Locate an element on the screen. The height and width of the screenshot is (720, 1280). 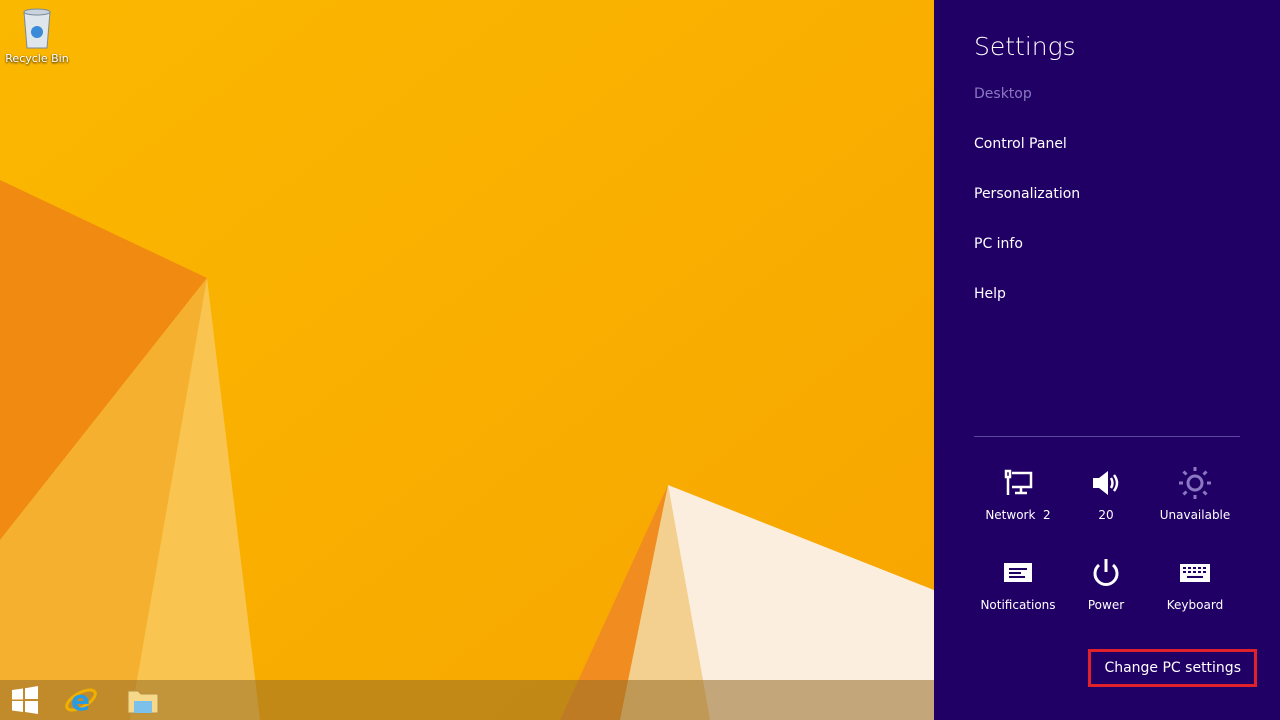
folder-icon is located at coordinates (143, 702).